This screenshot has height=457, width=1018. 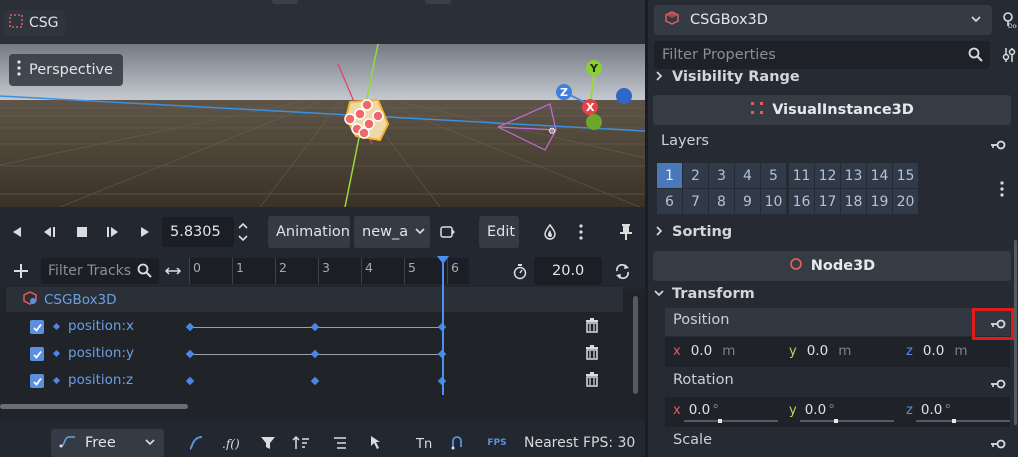 What do you see at coordinates (268, 443) in the screenshot?
I see `filter-icon` at bounding box center [268, 443].